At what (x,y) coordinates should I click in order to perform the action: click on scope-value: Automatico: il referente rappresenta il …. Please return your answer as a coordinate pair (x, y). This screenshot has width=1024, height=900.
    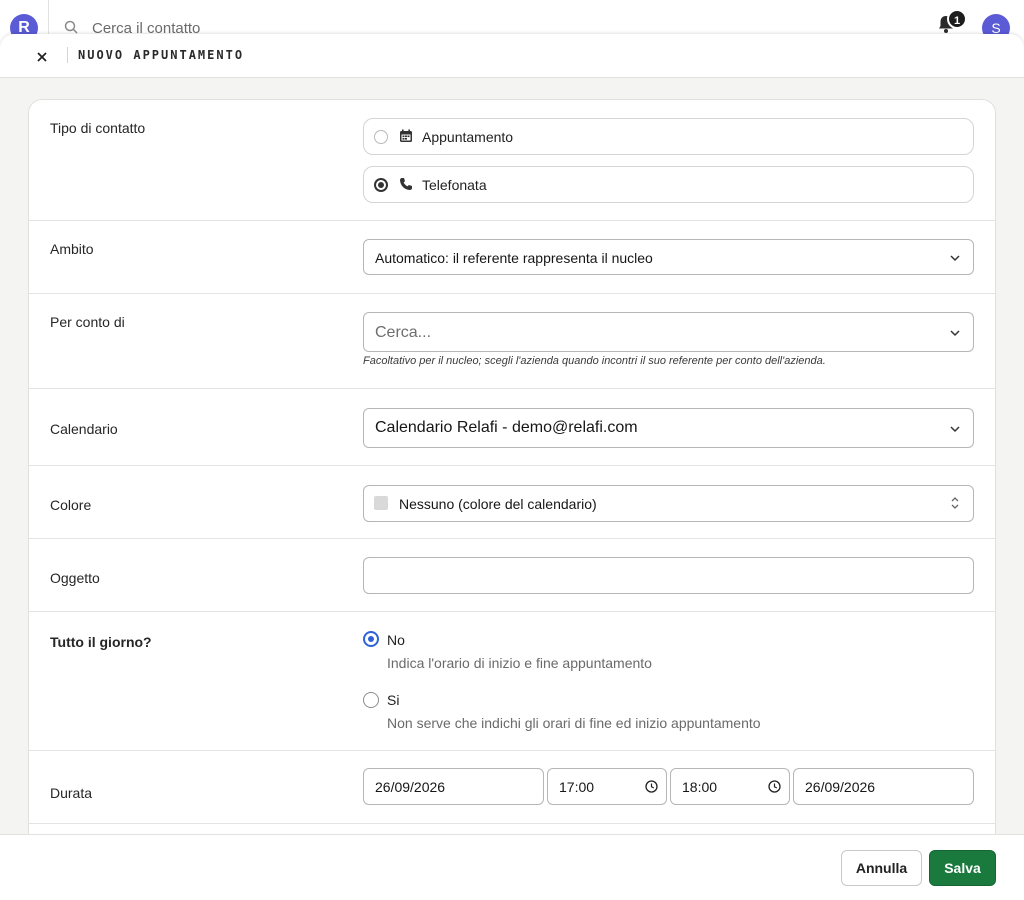
    Looking at the image, I should click on (514, 258).